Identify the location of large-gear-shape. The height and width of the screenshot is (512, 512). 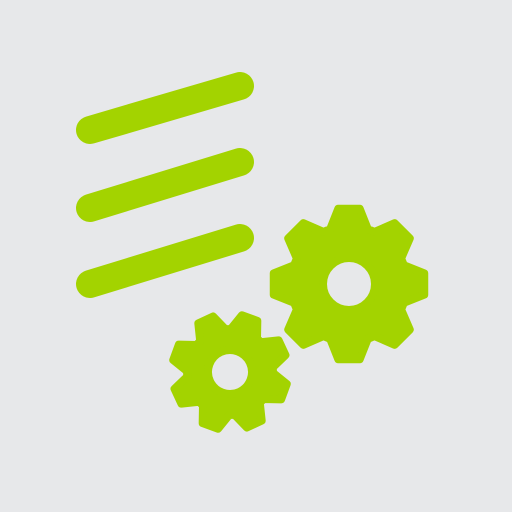
(349, 284).